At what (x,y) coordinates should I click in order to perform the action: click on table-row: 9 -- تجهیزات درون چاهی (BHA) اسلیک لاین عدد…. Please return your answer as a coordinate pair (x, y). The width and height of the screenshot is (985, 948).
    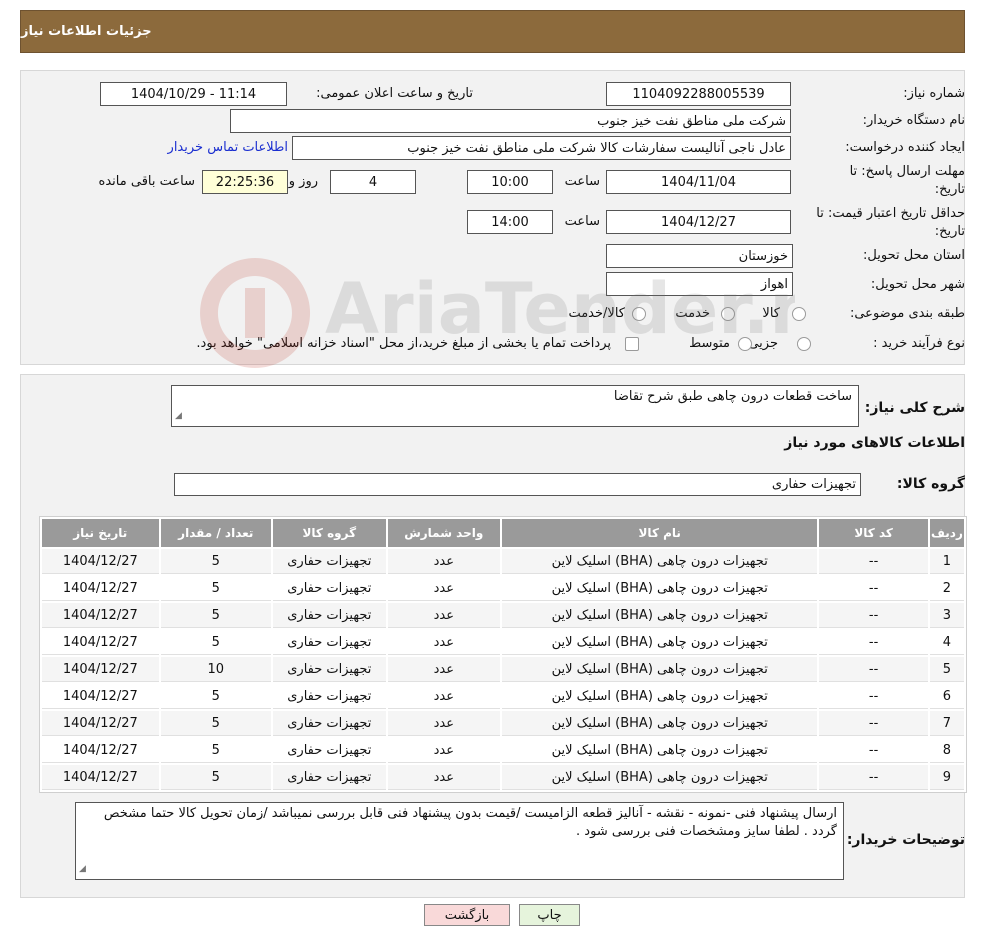
    Looking at the image, I should click on (503, 777).